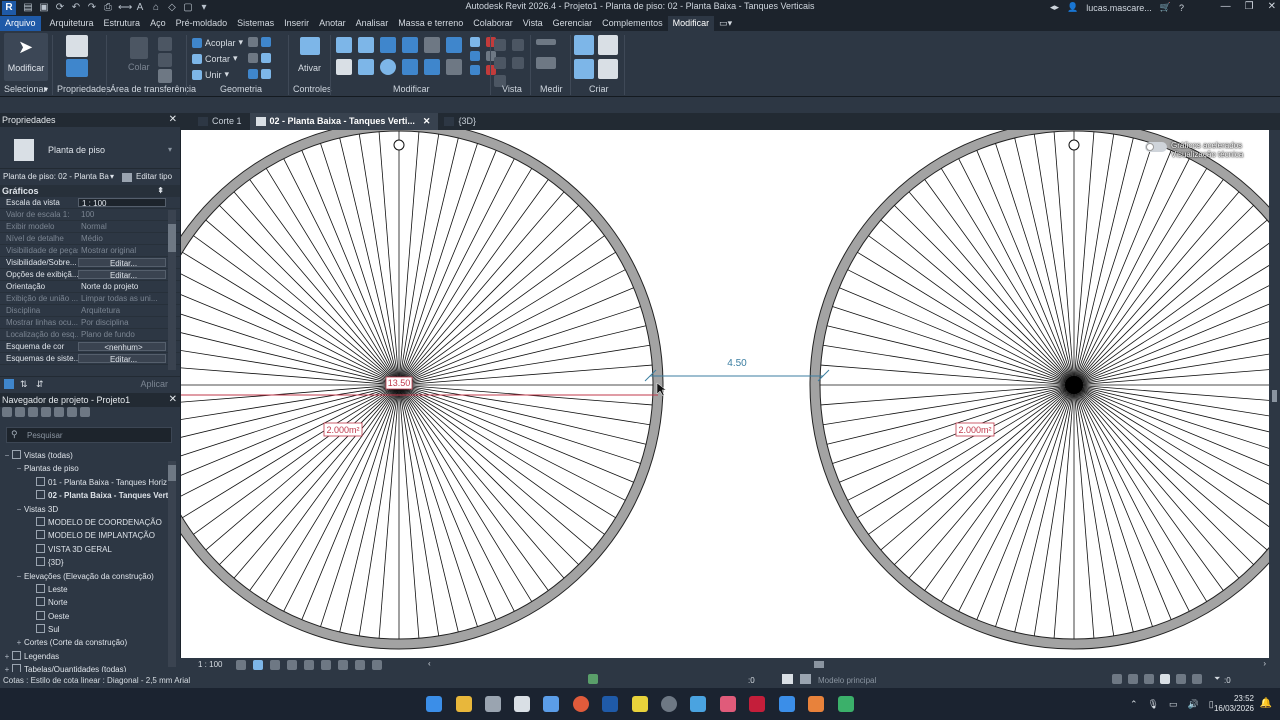  I want to click on browser-family-icon, so click(59, 412).